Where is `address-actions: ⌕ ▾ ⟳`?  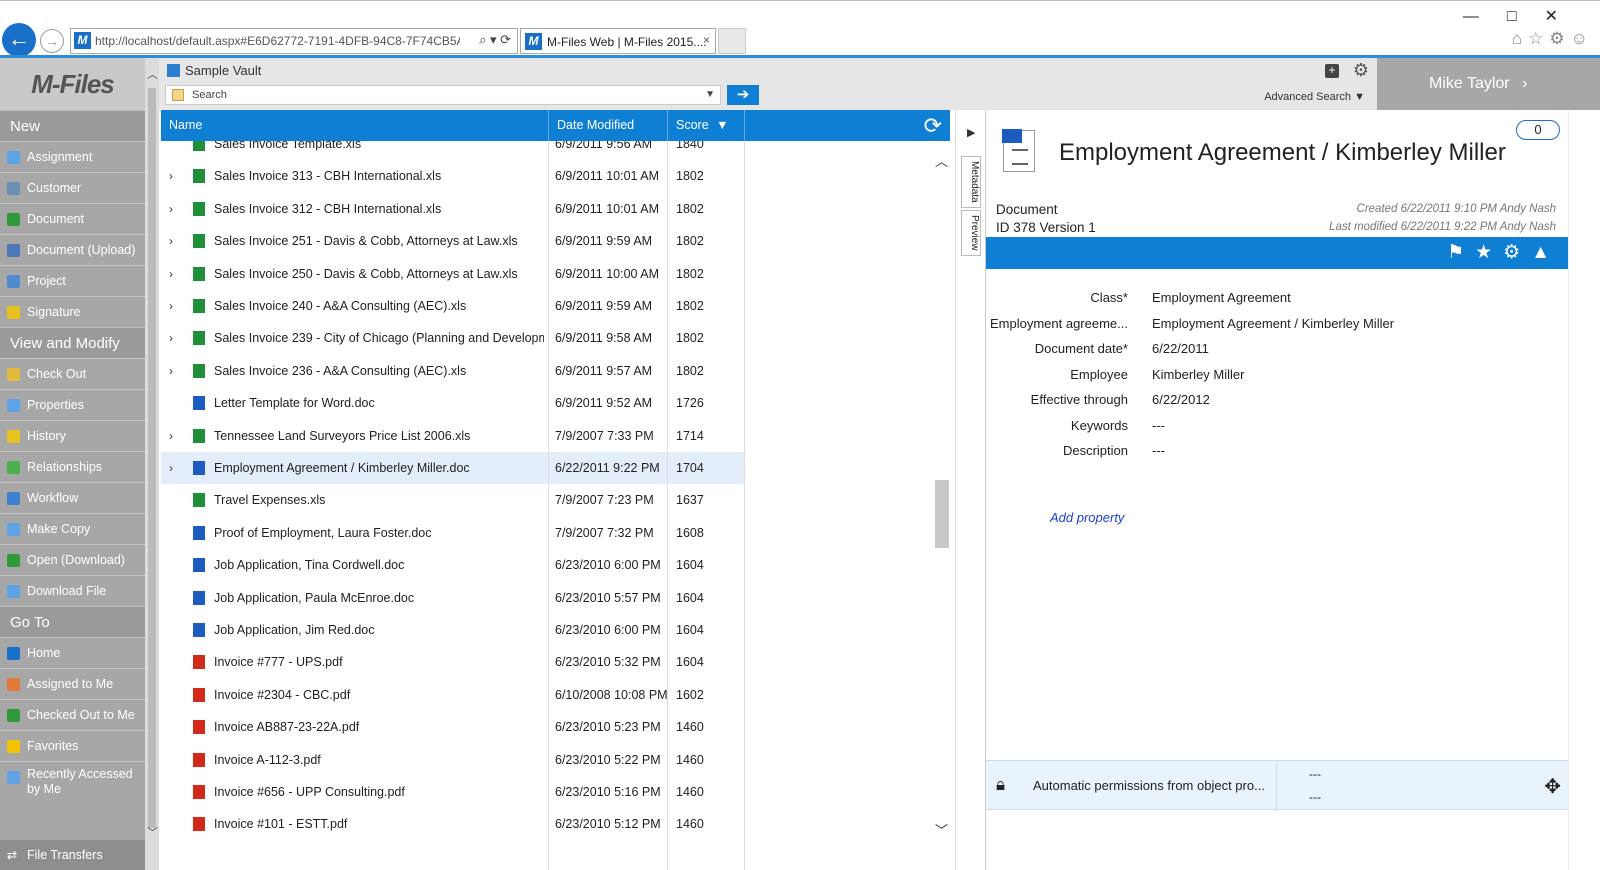 address-actions: ⌕ ▾ ⟳ is located at coordinates (495, 40).